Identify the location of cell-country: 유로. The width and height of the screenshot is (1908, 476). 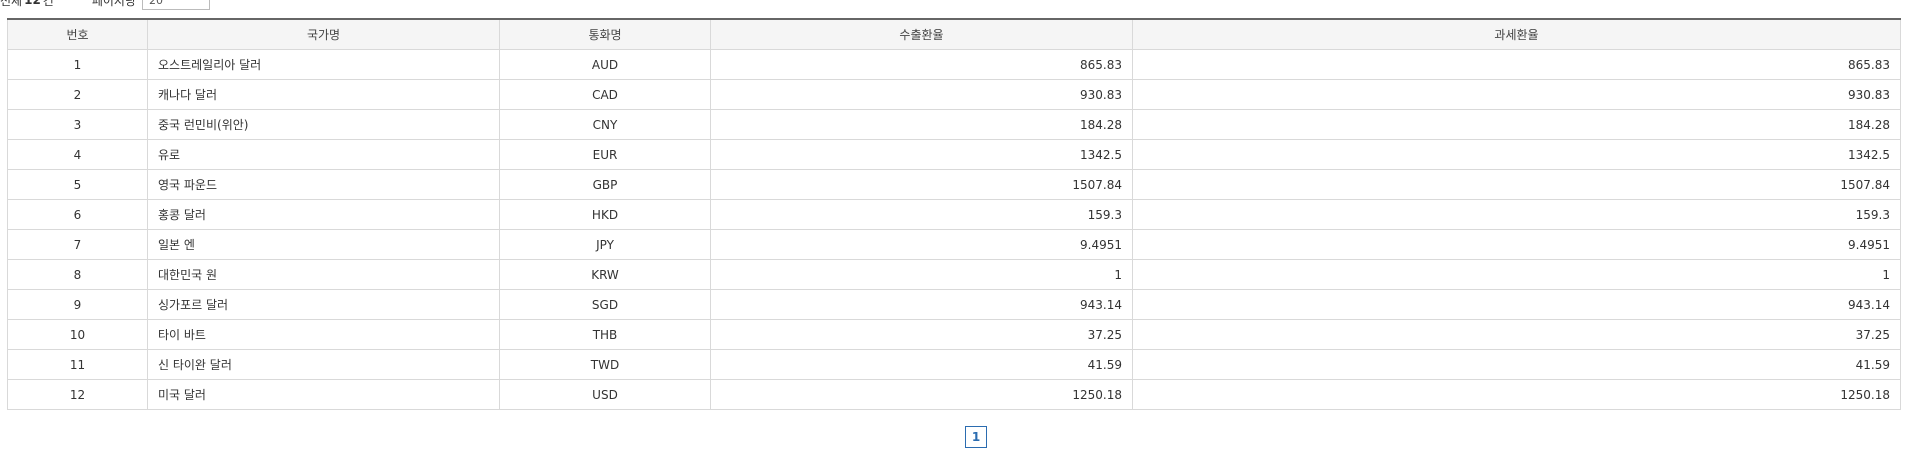
(323, 154).